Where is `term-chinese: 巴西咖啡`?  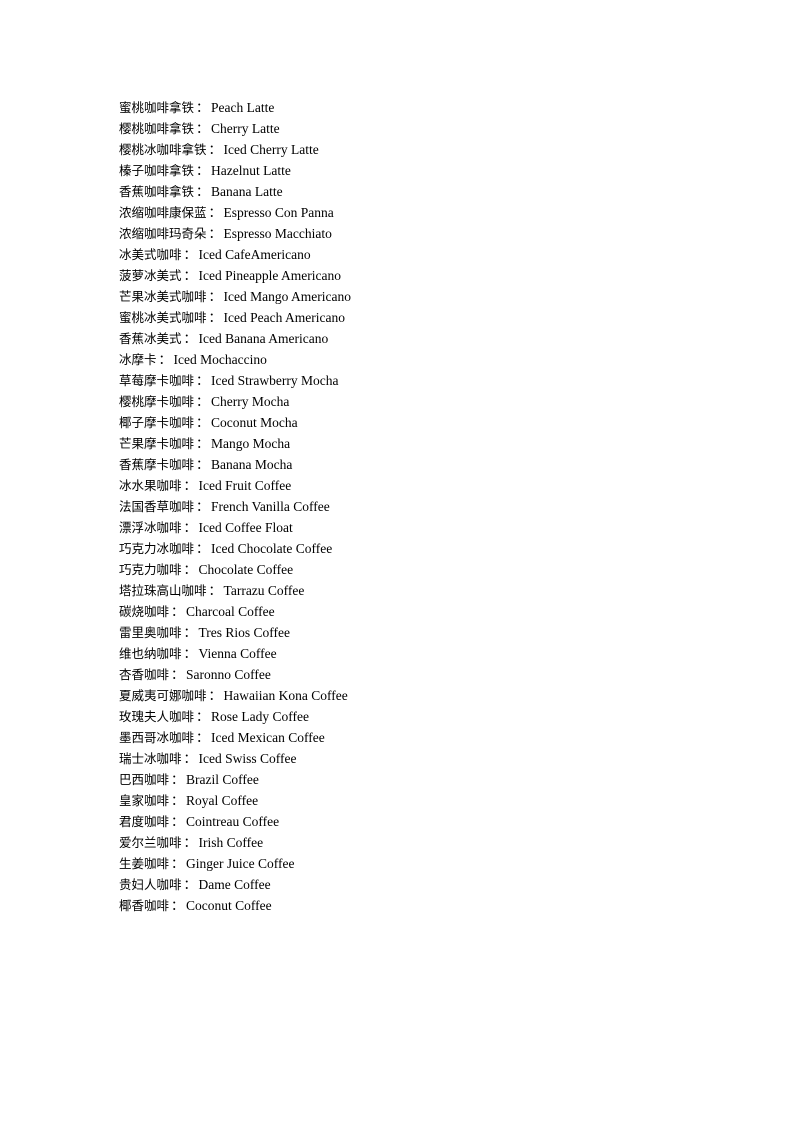 term-chinese: 巴西咖啡 is located at coordinates (144, 779).